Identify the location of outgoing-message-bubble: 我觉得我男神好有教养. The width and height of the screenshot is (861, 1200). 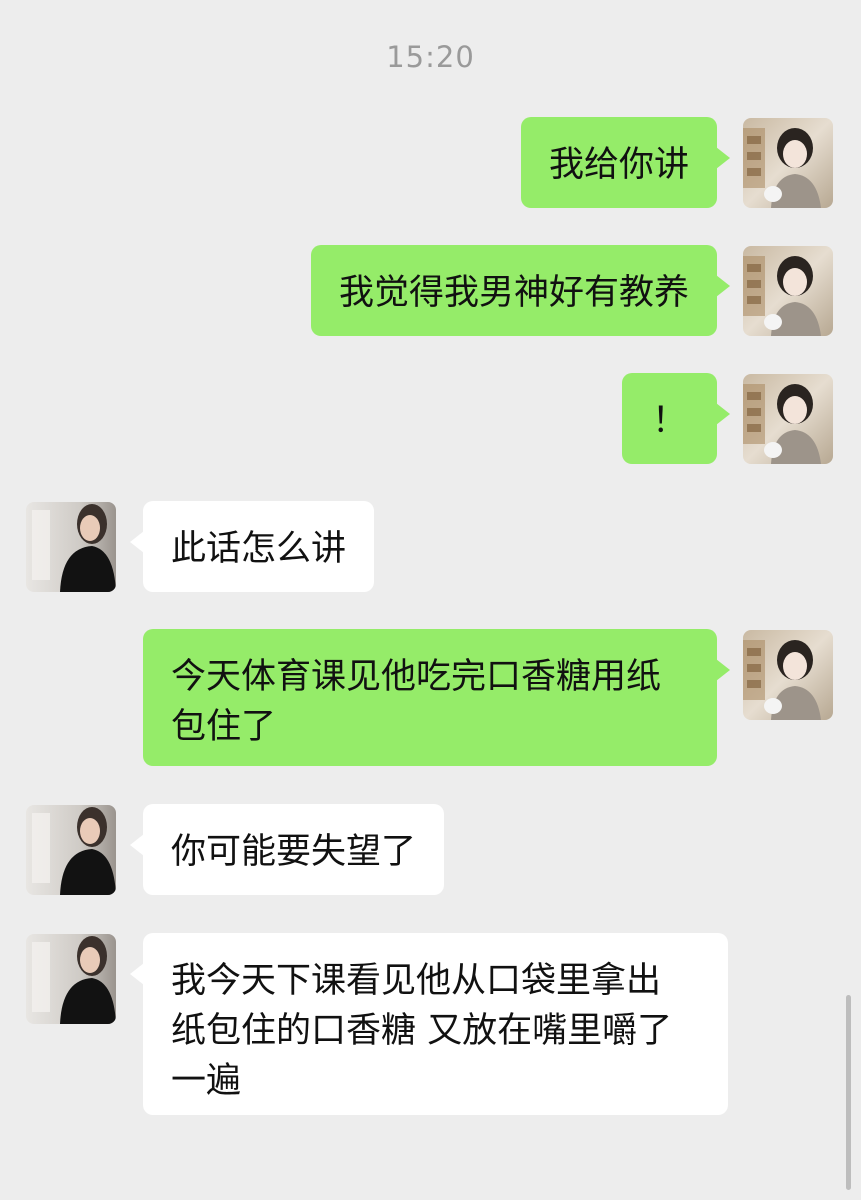
(520, 290).